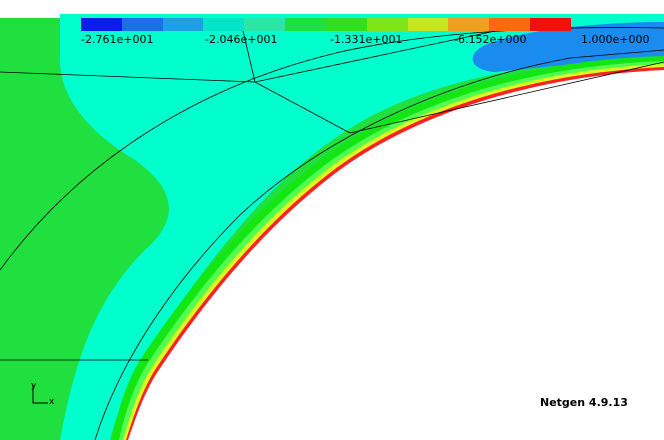 This screenshot has width=664, height=440. What do you see at coordinates (45, 395) in the screenshot?
I see `axes-triad-icon: y x` at bounding box center [45, 395].